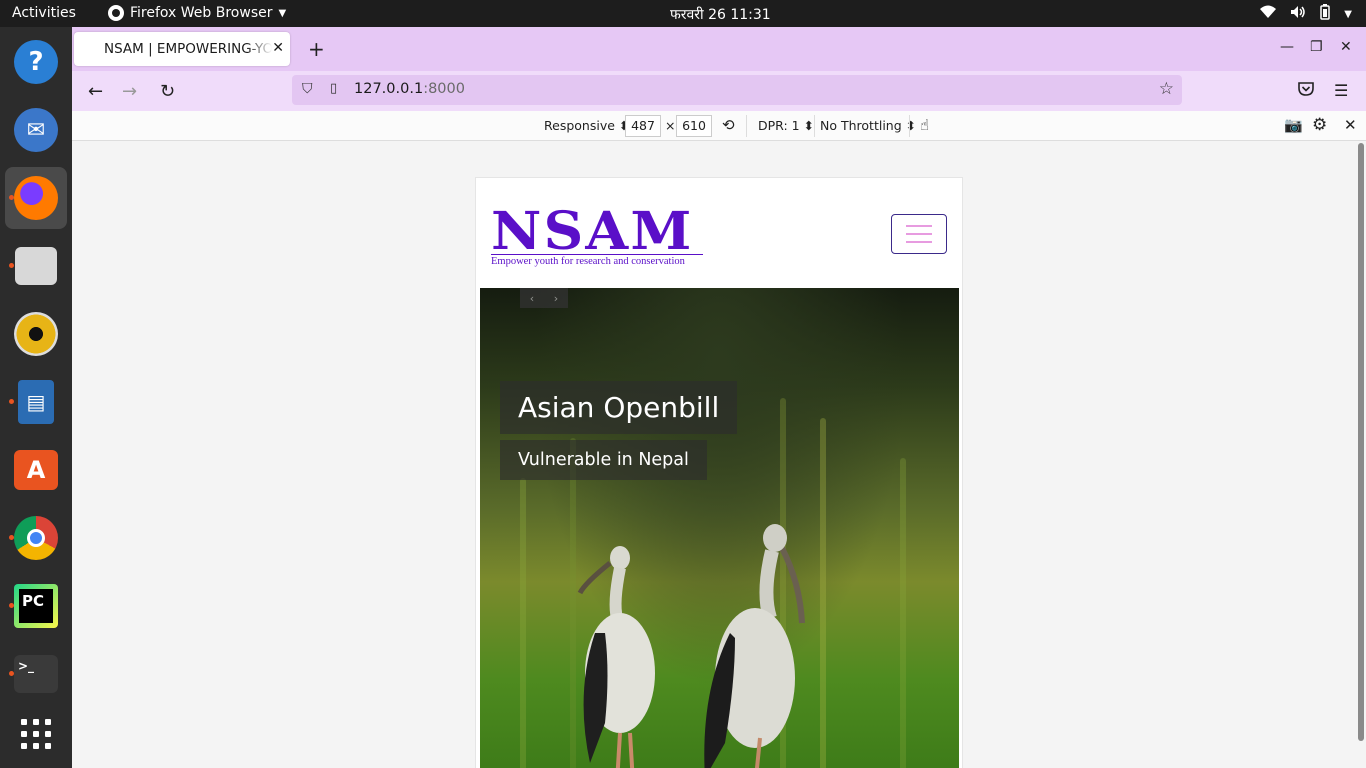 This screenshot has height=768, width=1366. I want to click on throttling-selector: No Throttling ⬍, so click(868, 125).